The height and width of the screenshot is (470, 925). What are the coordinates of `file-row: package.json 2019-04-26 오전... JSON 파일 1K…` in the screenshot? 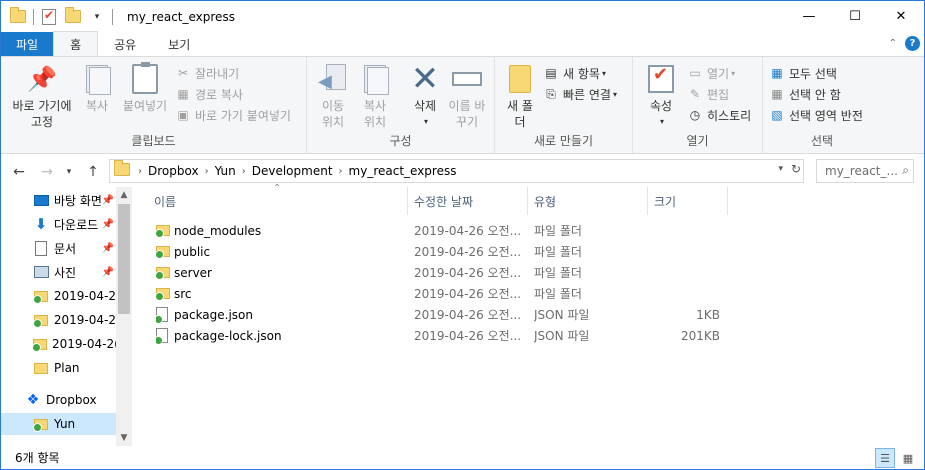 It's located at (438, 314).